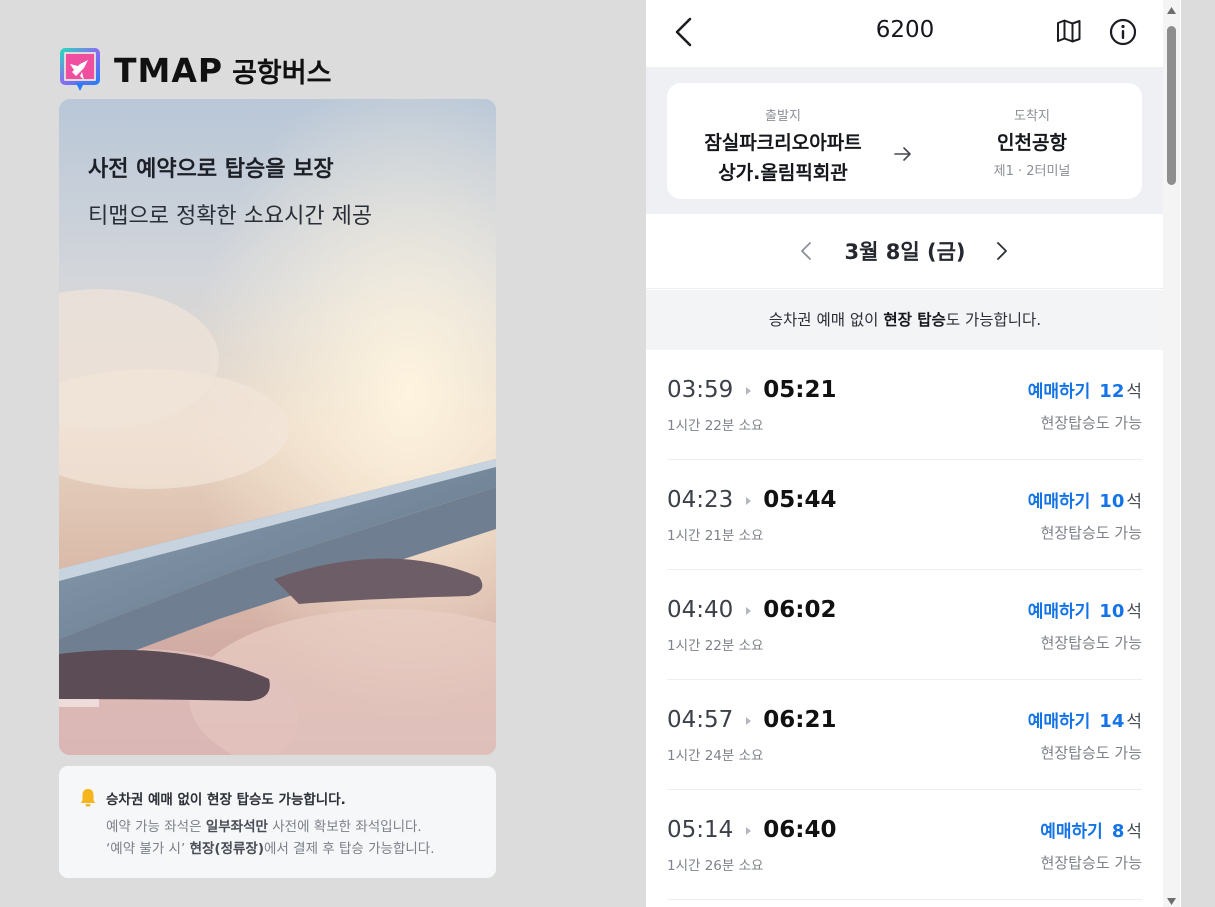 The width and height of the screenshot is (1215, 907). Describe the element at coordinates (904, 515) in the screenshot. I see `trip-row: 04:23 05:44 1시간 21분 소요 예매하기 10 석현장탑승도 가능` at that location.